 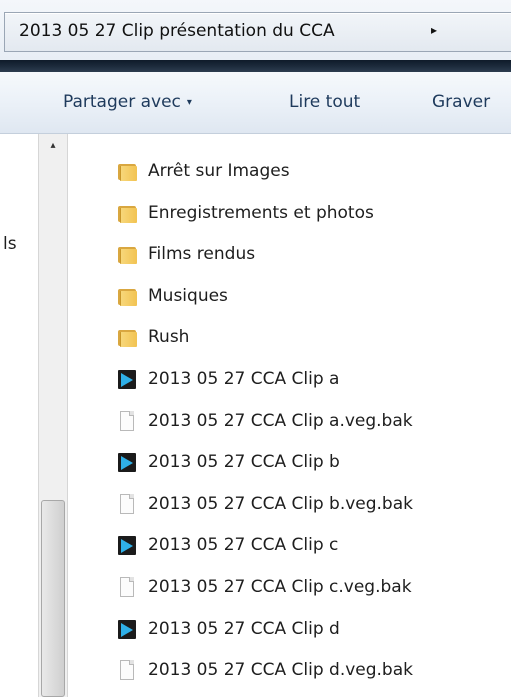 What do you see at coordinates (169, 337) in the screenshot?
I see `file-name: Rush` at bounding box center [169, 337].